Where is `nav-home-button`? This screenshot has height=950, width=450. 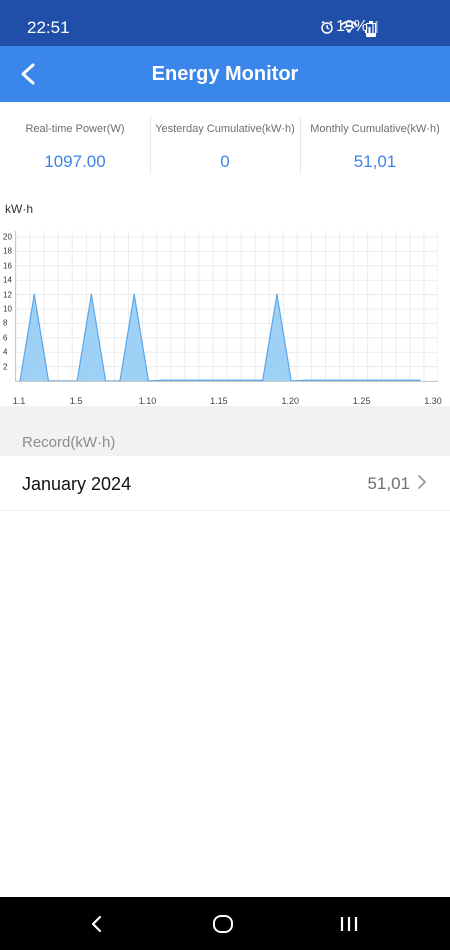 nav-home-button is located at coordinates (223, 924).